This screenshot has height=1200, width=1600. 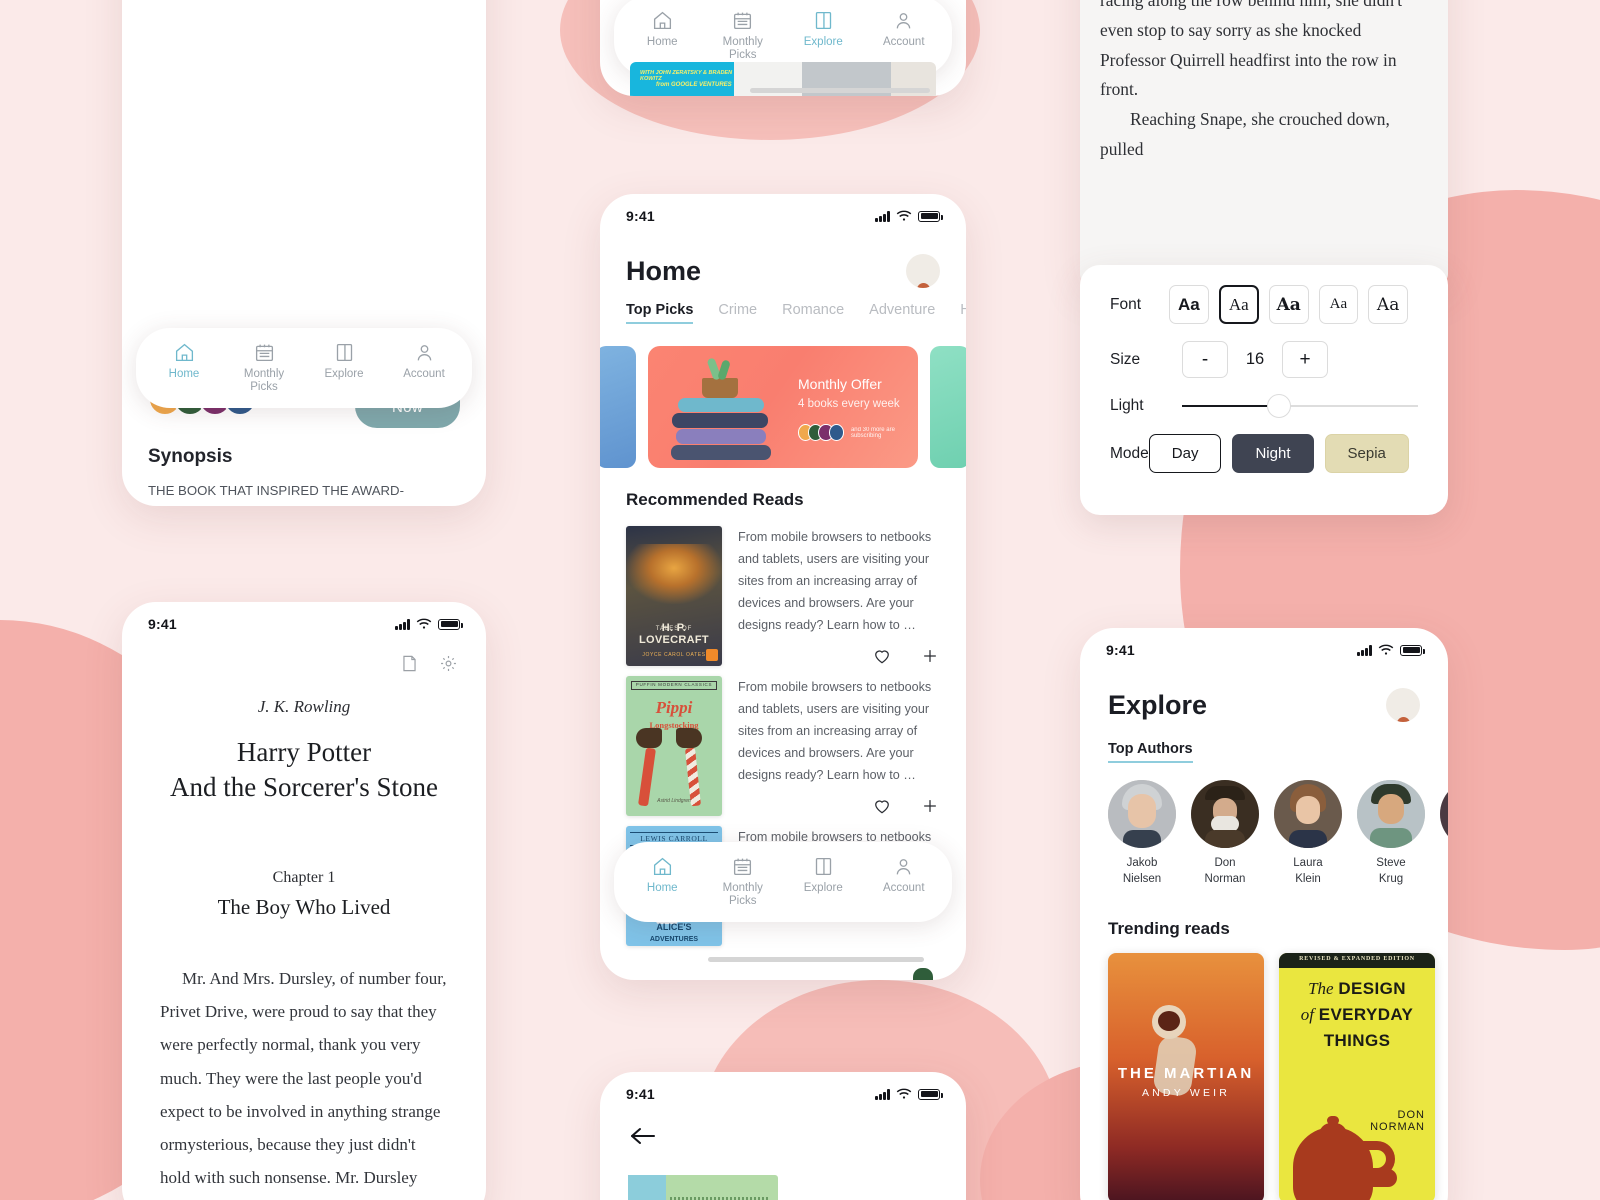 What do you see at coordinates (1308, 833) in the screenshot?
I see `author-item: Laura Klein` at bounding box center [1308, 833].